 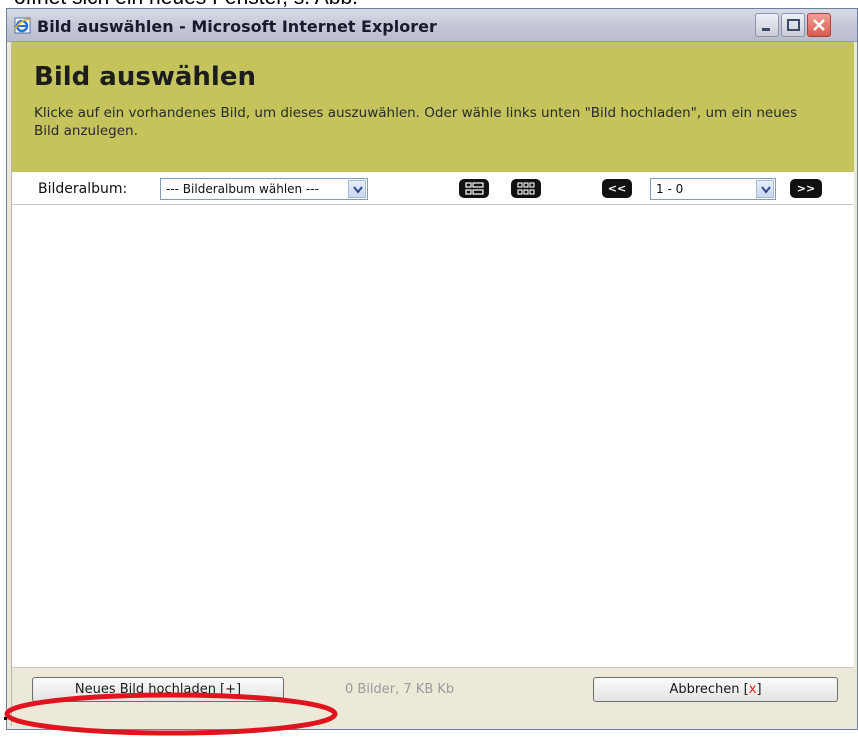 I want to click on page-select-value: 1 - 0, so click(x=670, y=189).